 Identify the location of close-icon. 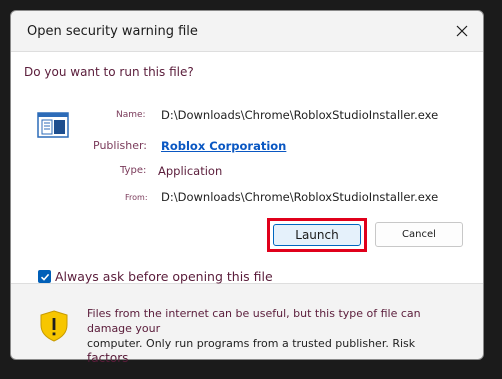
(462, 31).